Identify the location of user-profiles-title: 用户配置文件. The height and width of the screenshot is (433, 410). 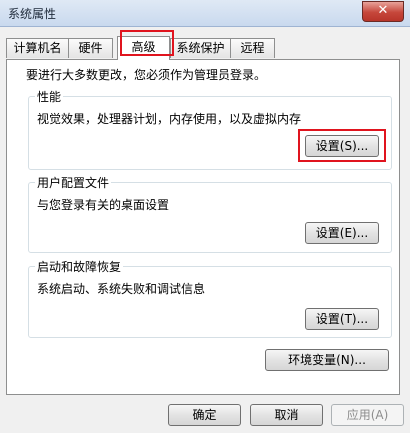
(73, 182).